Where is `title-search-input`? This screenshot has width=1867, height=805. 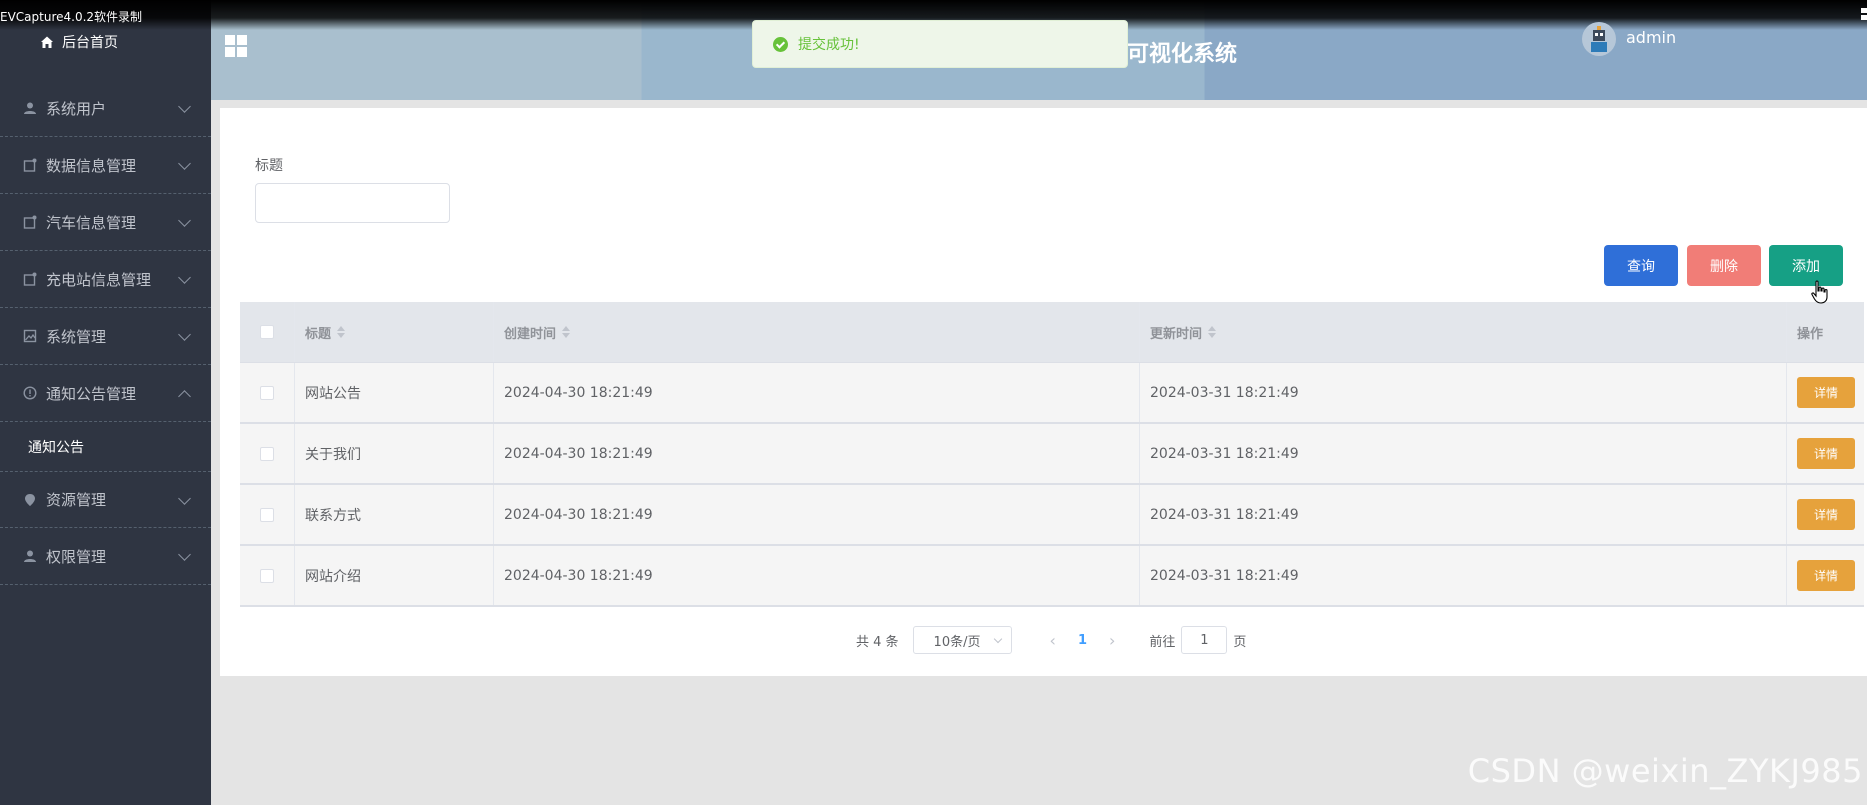 title-search-input is located at coordinates (352, 203).